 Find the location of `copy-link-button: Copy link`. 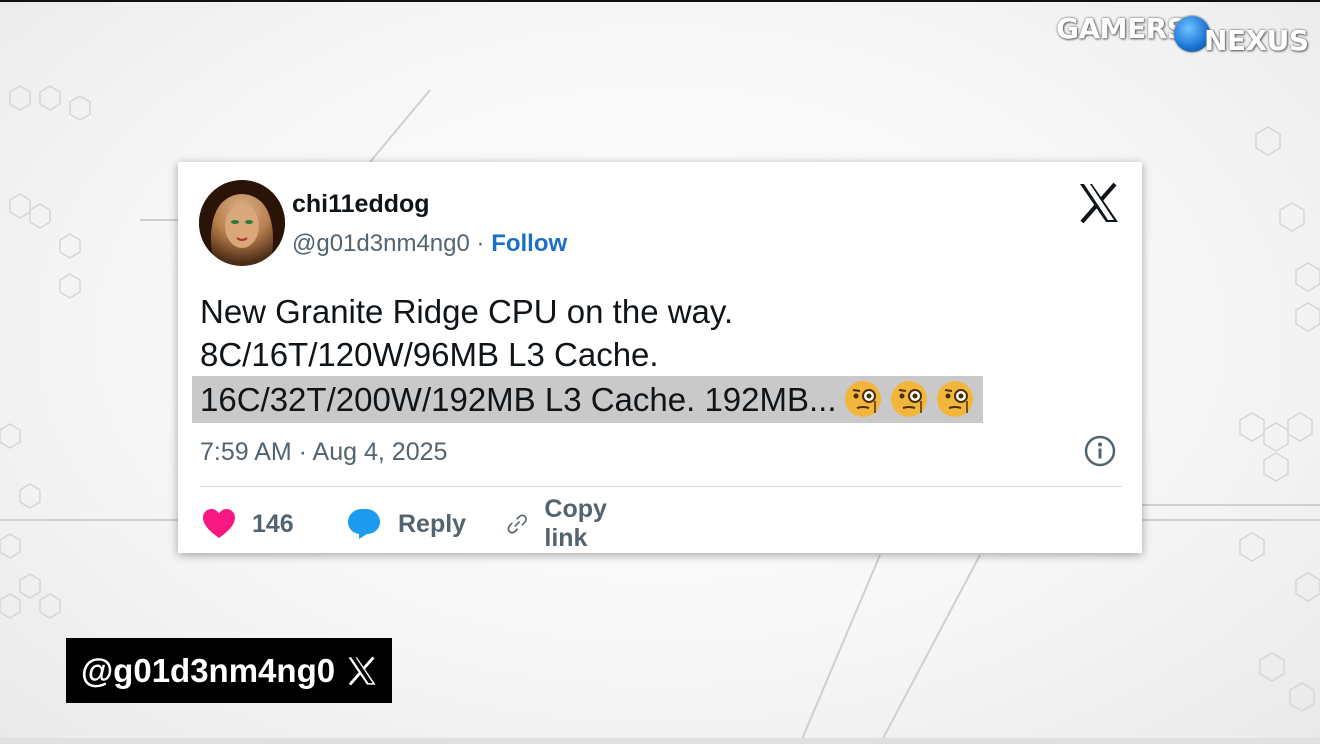

copy-link-button: Copy link is located at coordinates (562, 523).